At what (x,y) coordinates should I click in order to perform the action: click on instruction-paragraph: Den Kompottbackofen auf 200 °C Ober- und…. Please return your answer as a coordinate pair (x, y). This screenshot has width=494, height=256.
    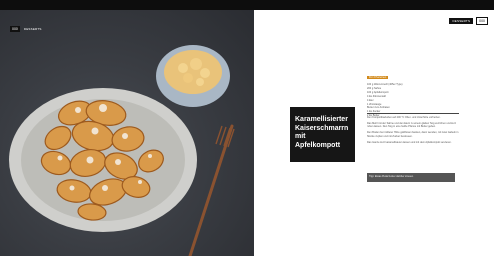
    Looking at the image, I should click on (404, 117).